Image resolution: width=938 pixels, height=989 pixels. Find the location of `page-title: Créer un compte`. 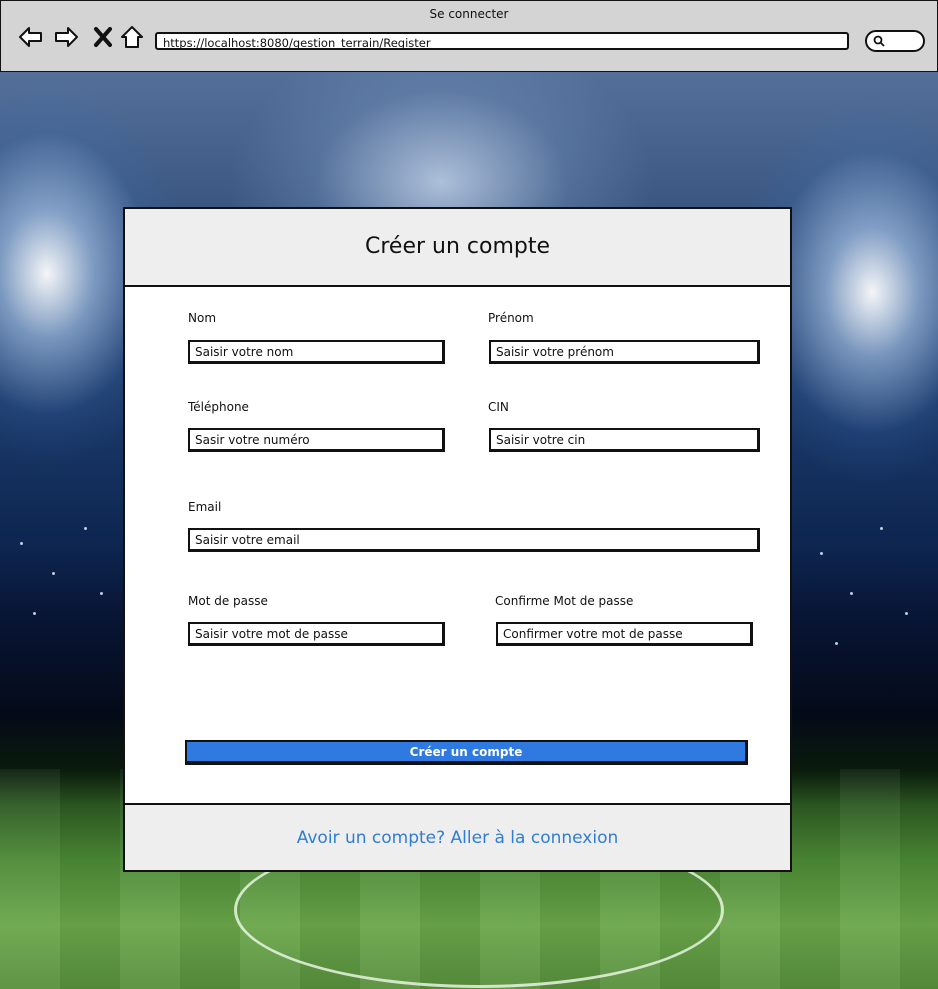

page-title: Créer un compte is located at coordinates (457, 246).